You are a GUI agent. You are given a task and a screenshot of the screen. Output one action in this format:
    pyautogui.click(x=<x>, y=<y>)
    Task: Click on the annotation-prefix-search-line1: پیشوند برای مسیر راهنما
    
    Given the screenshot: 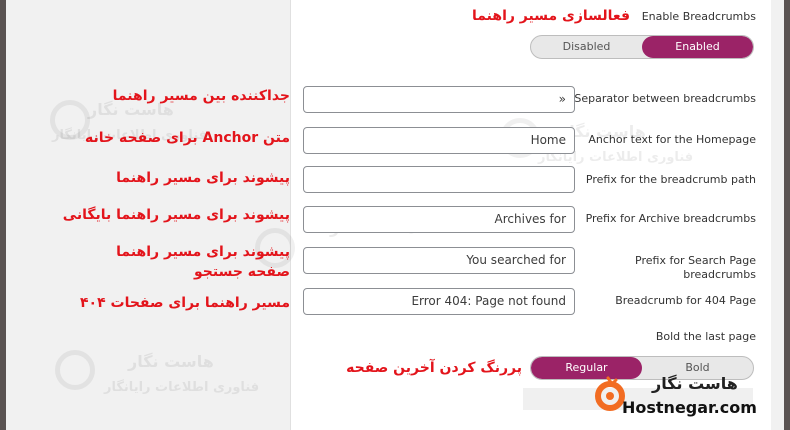 What is the action you would take?
    pyautogui.click(x=203, y=252)
    